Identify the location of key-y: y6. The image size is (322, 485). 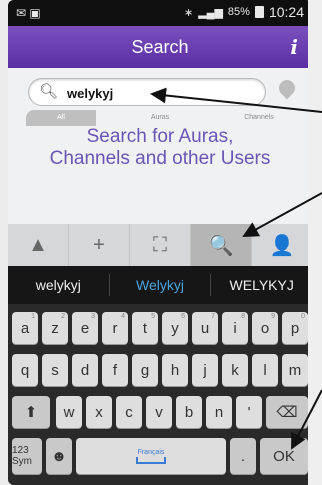
(175, 328).